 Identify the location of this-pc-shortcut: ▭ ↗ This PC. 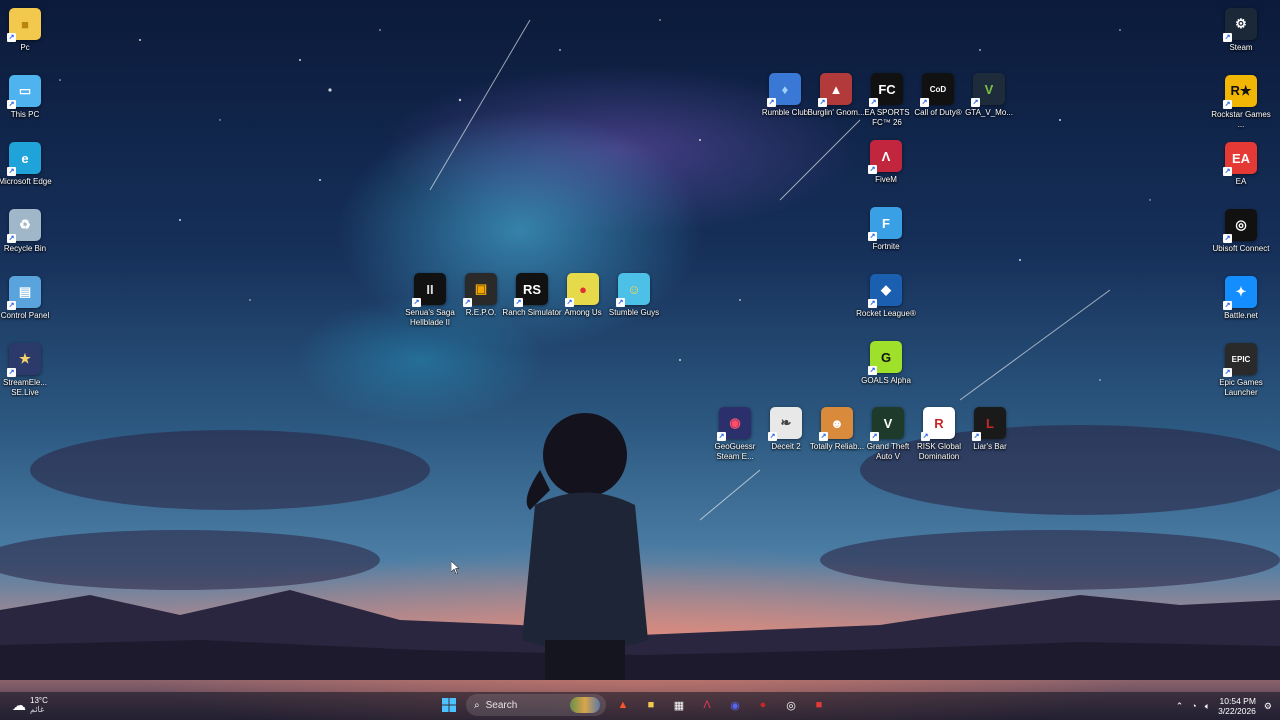
(27, 97).